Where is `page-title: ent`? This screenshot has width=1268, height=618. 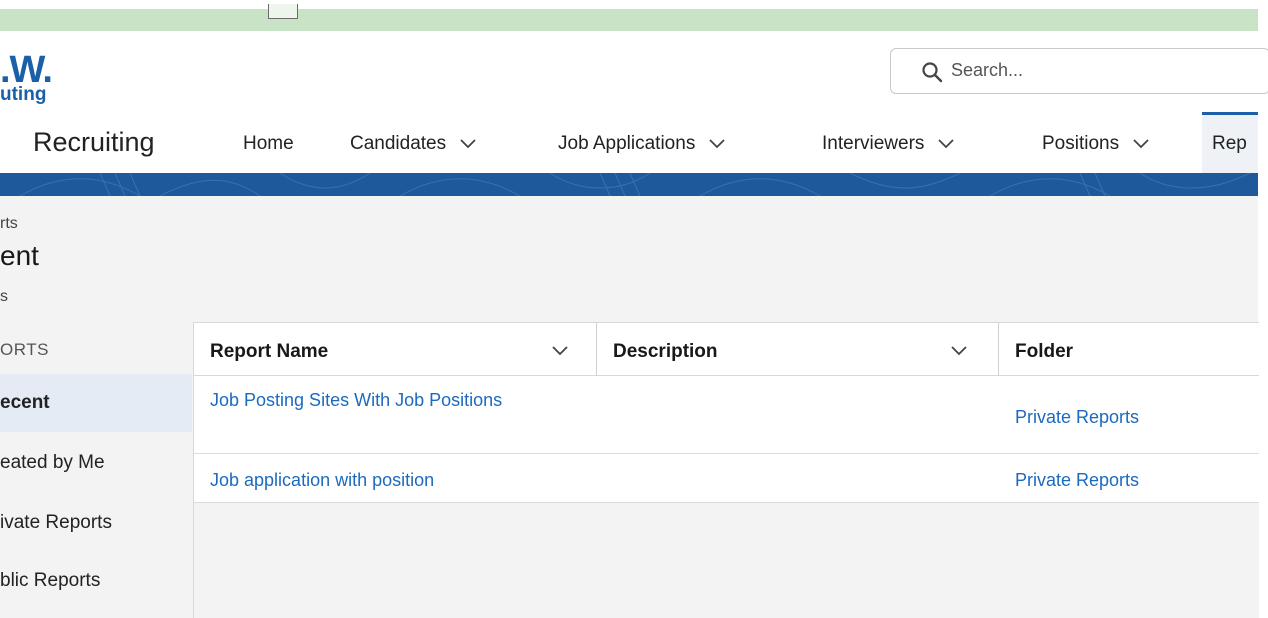 page-title: ent is located at coordinates (19, 255).